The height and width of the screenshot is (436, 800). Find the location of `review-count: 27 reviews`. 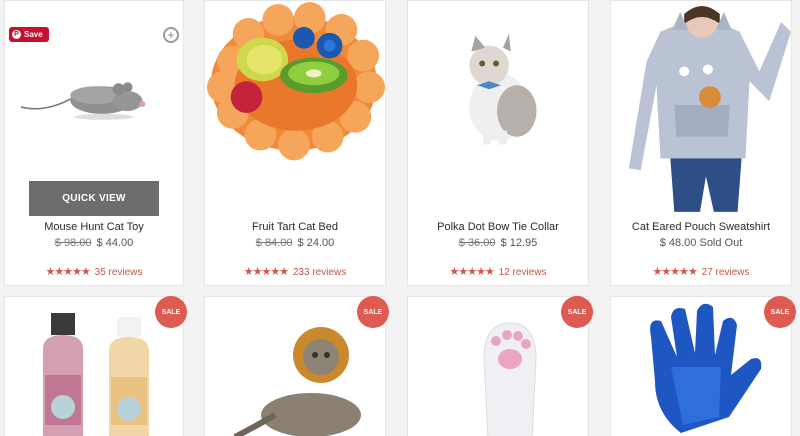

review-count: 27 reviews is located at coordinates (725, 272).